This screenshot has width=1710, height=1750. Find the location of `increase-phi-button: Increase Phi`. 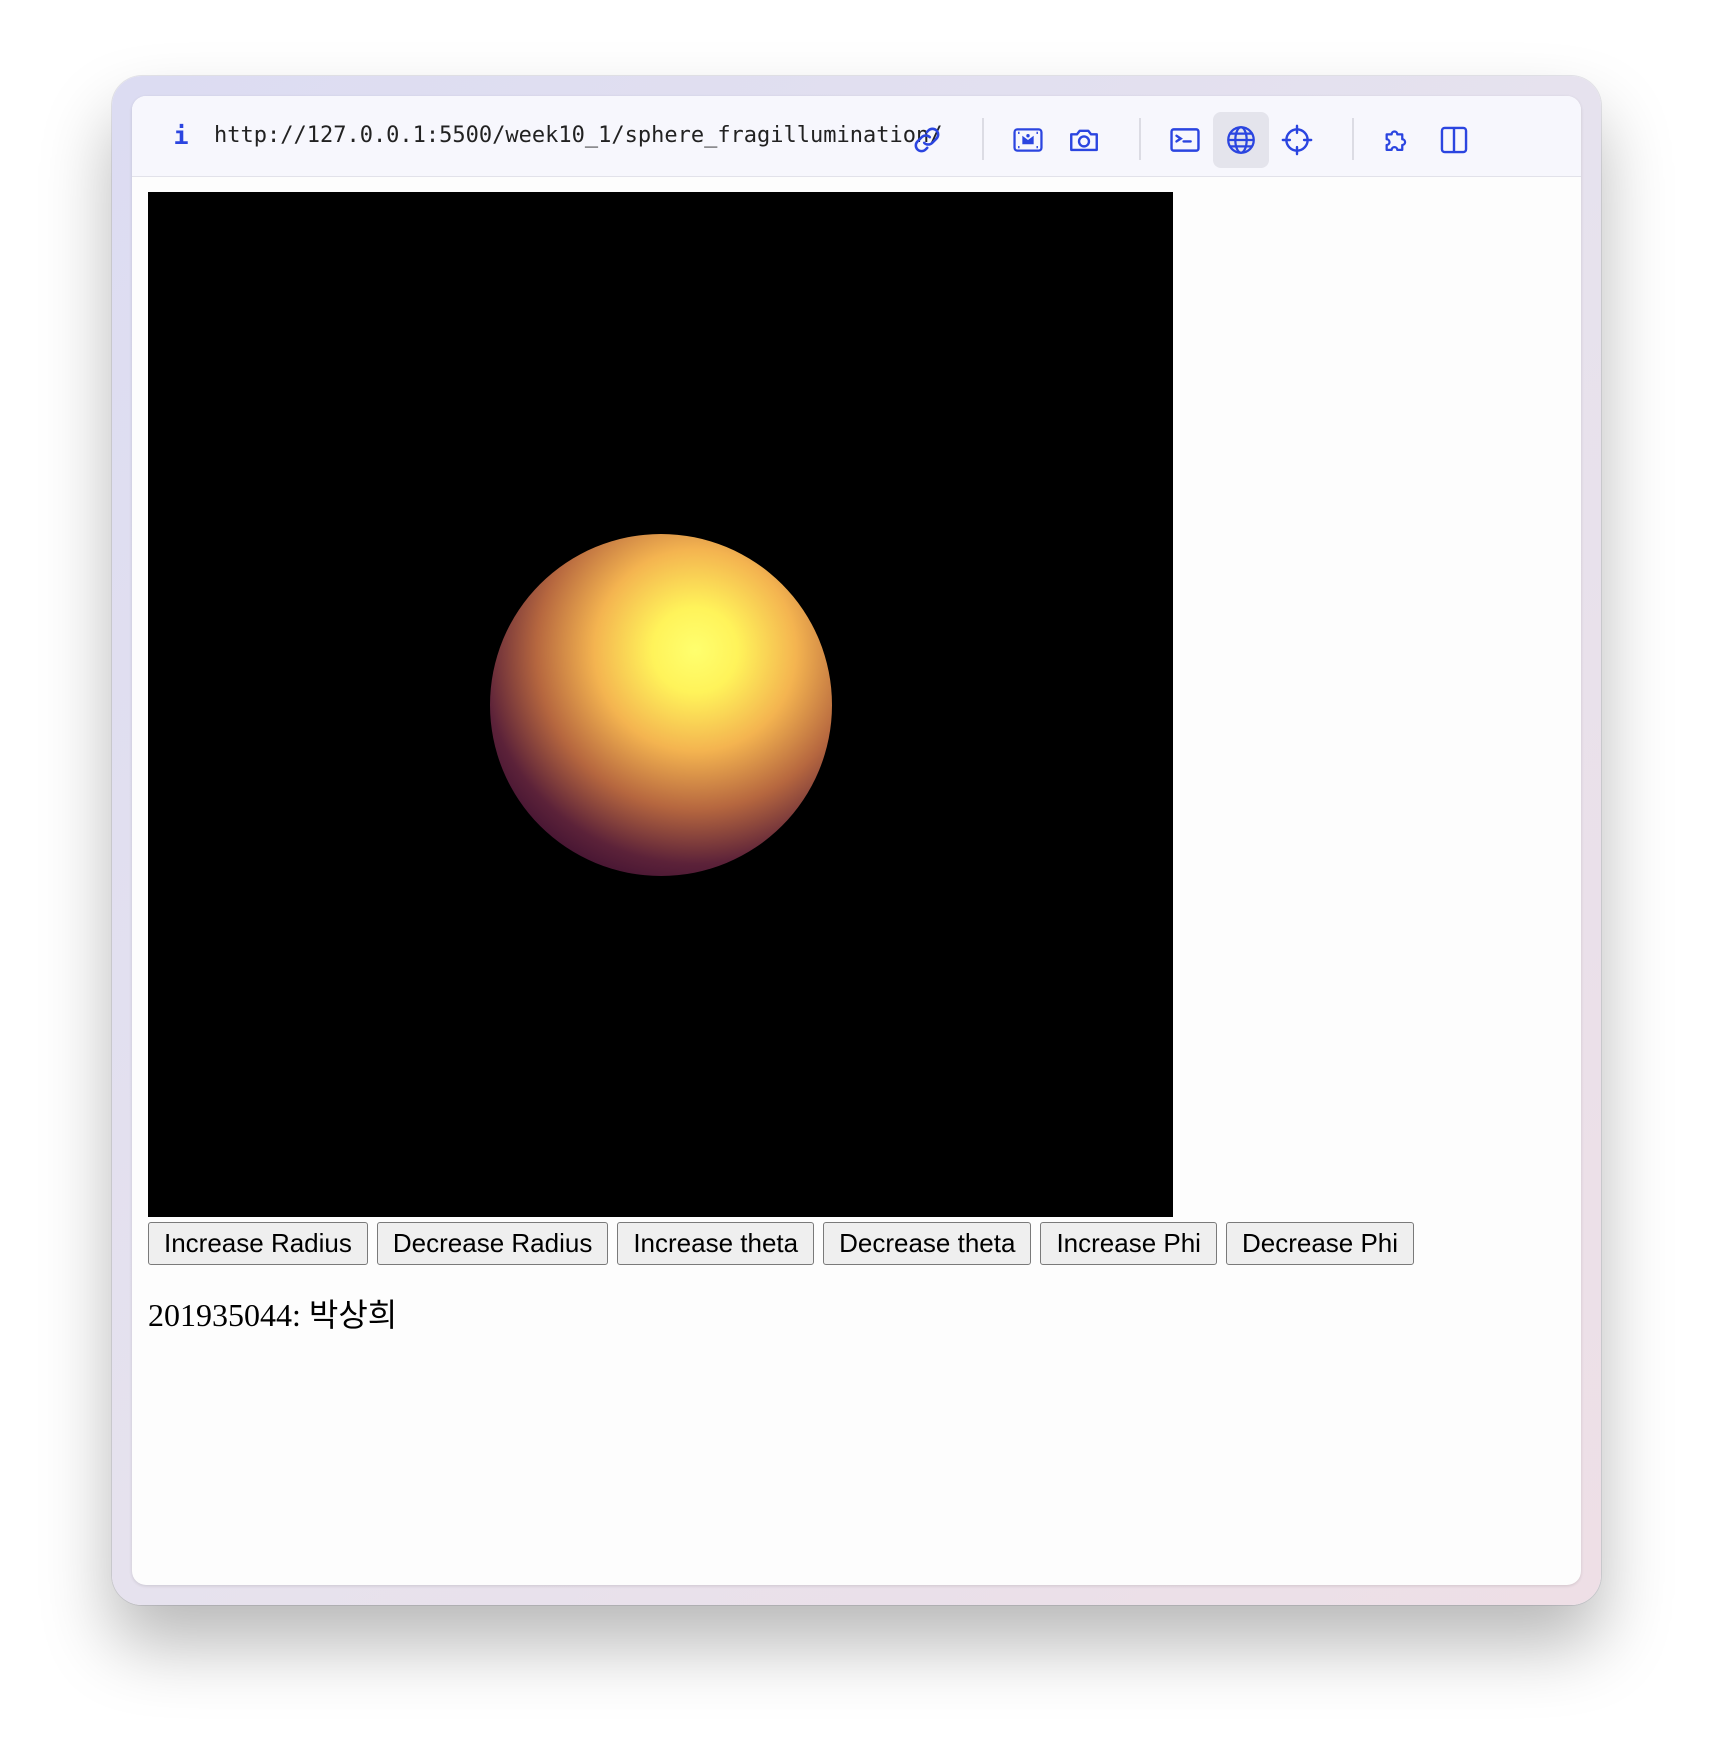

increase-phi-button: Increase Phi is located at coordinates (1128, 1243).